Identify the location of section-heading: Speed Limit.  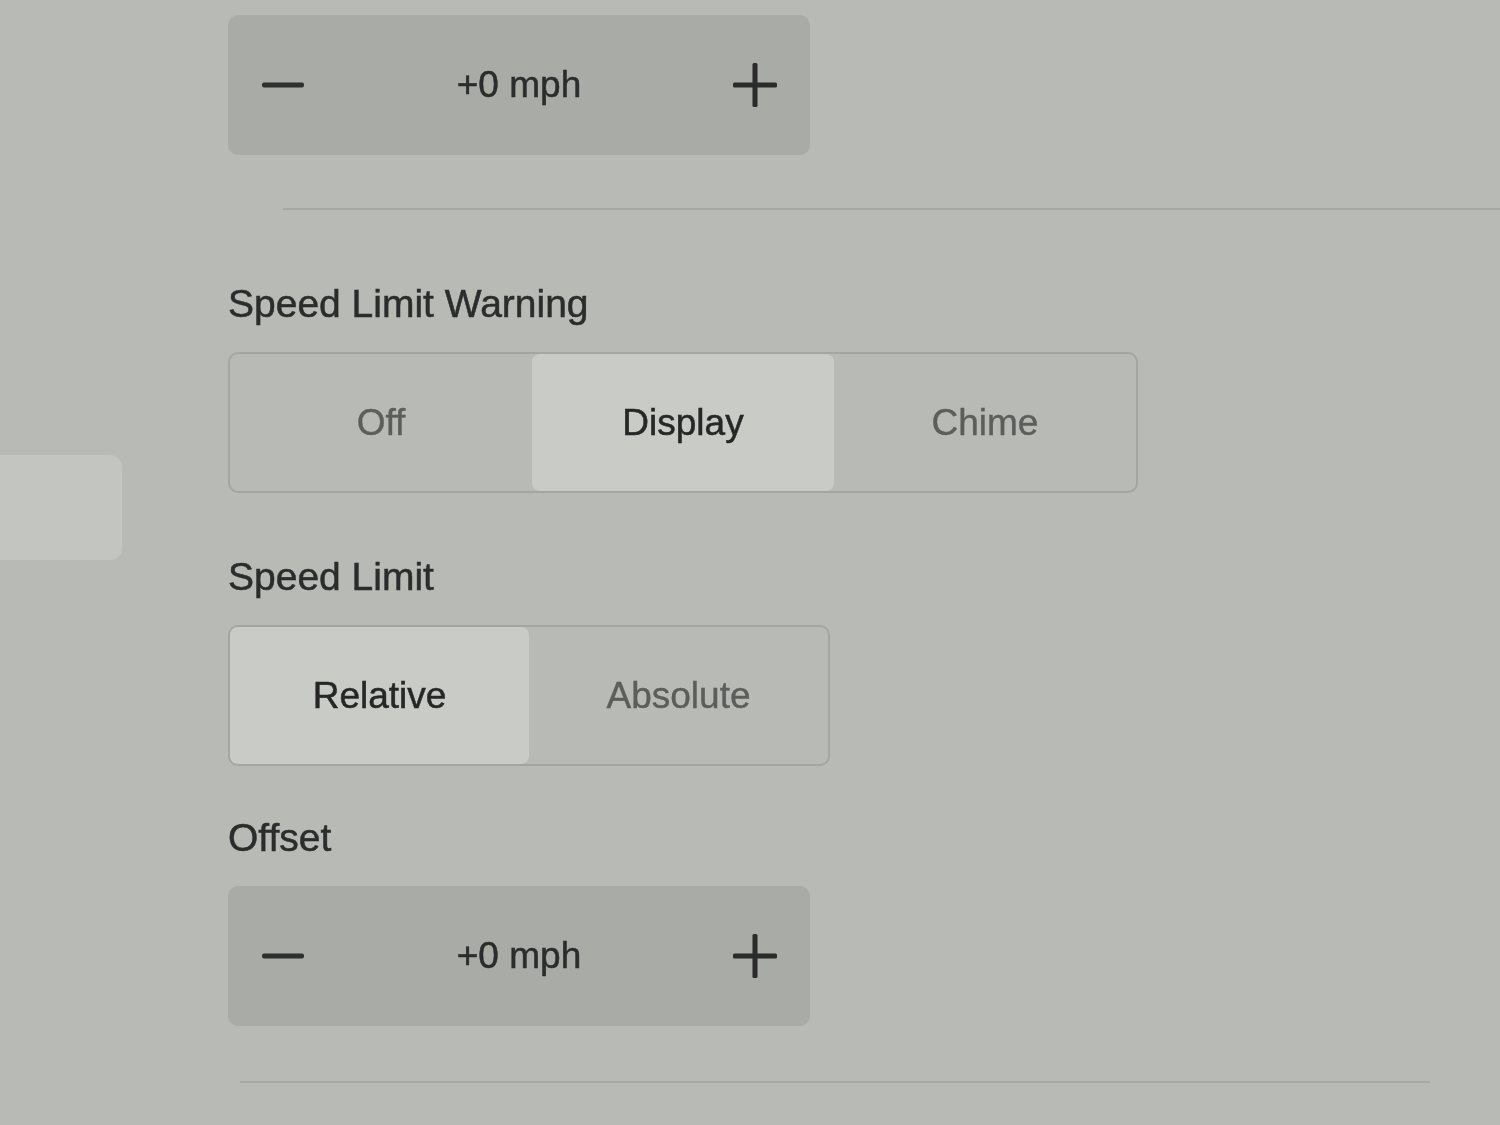
(331, 577).